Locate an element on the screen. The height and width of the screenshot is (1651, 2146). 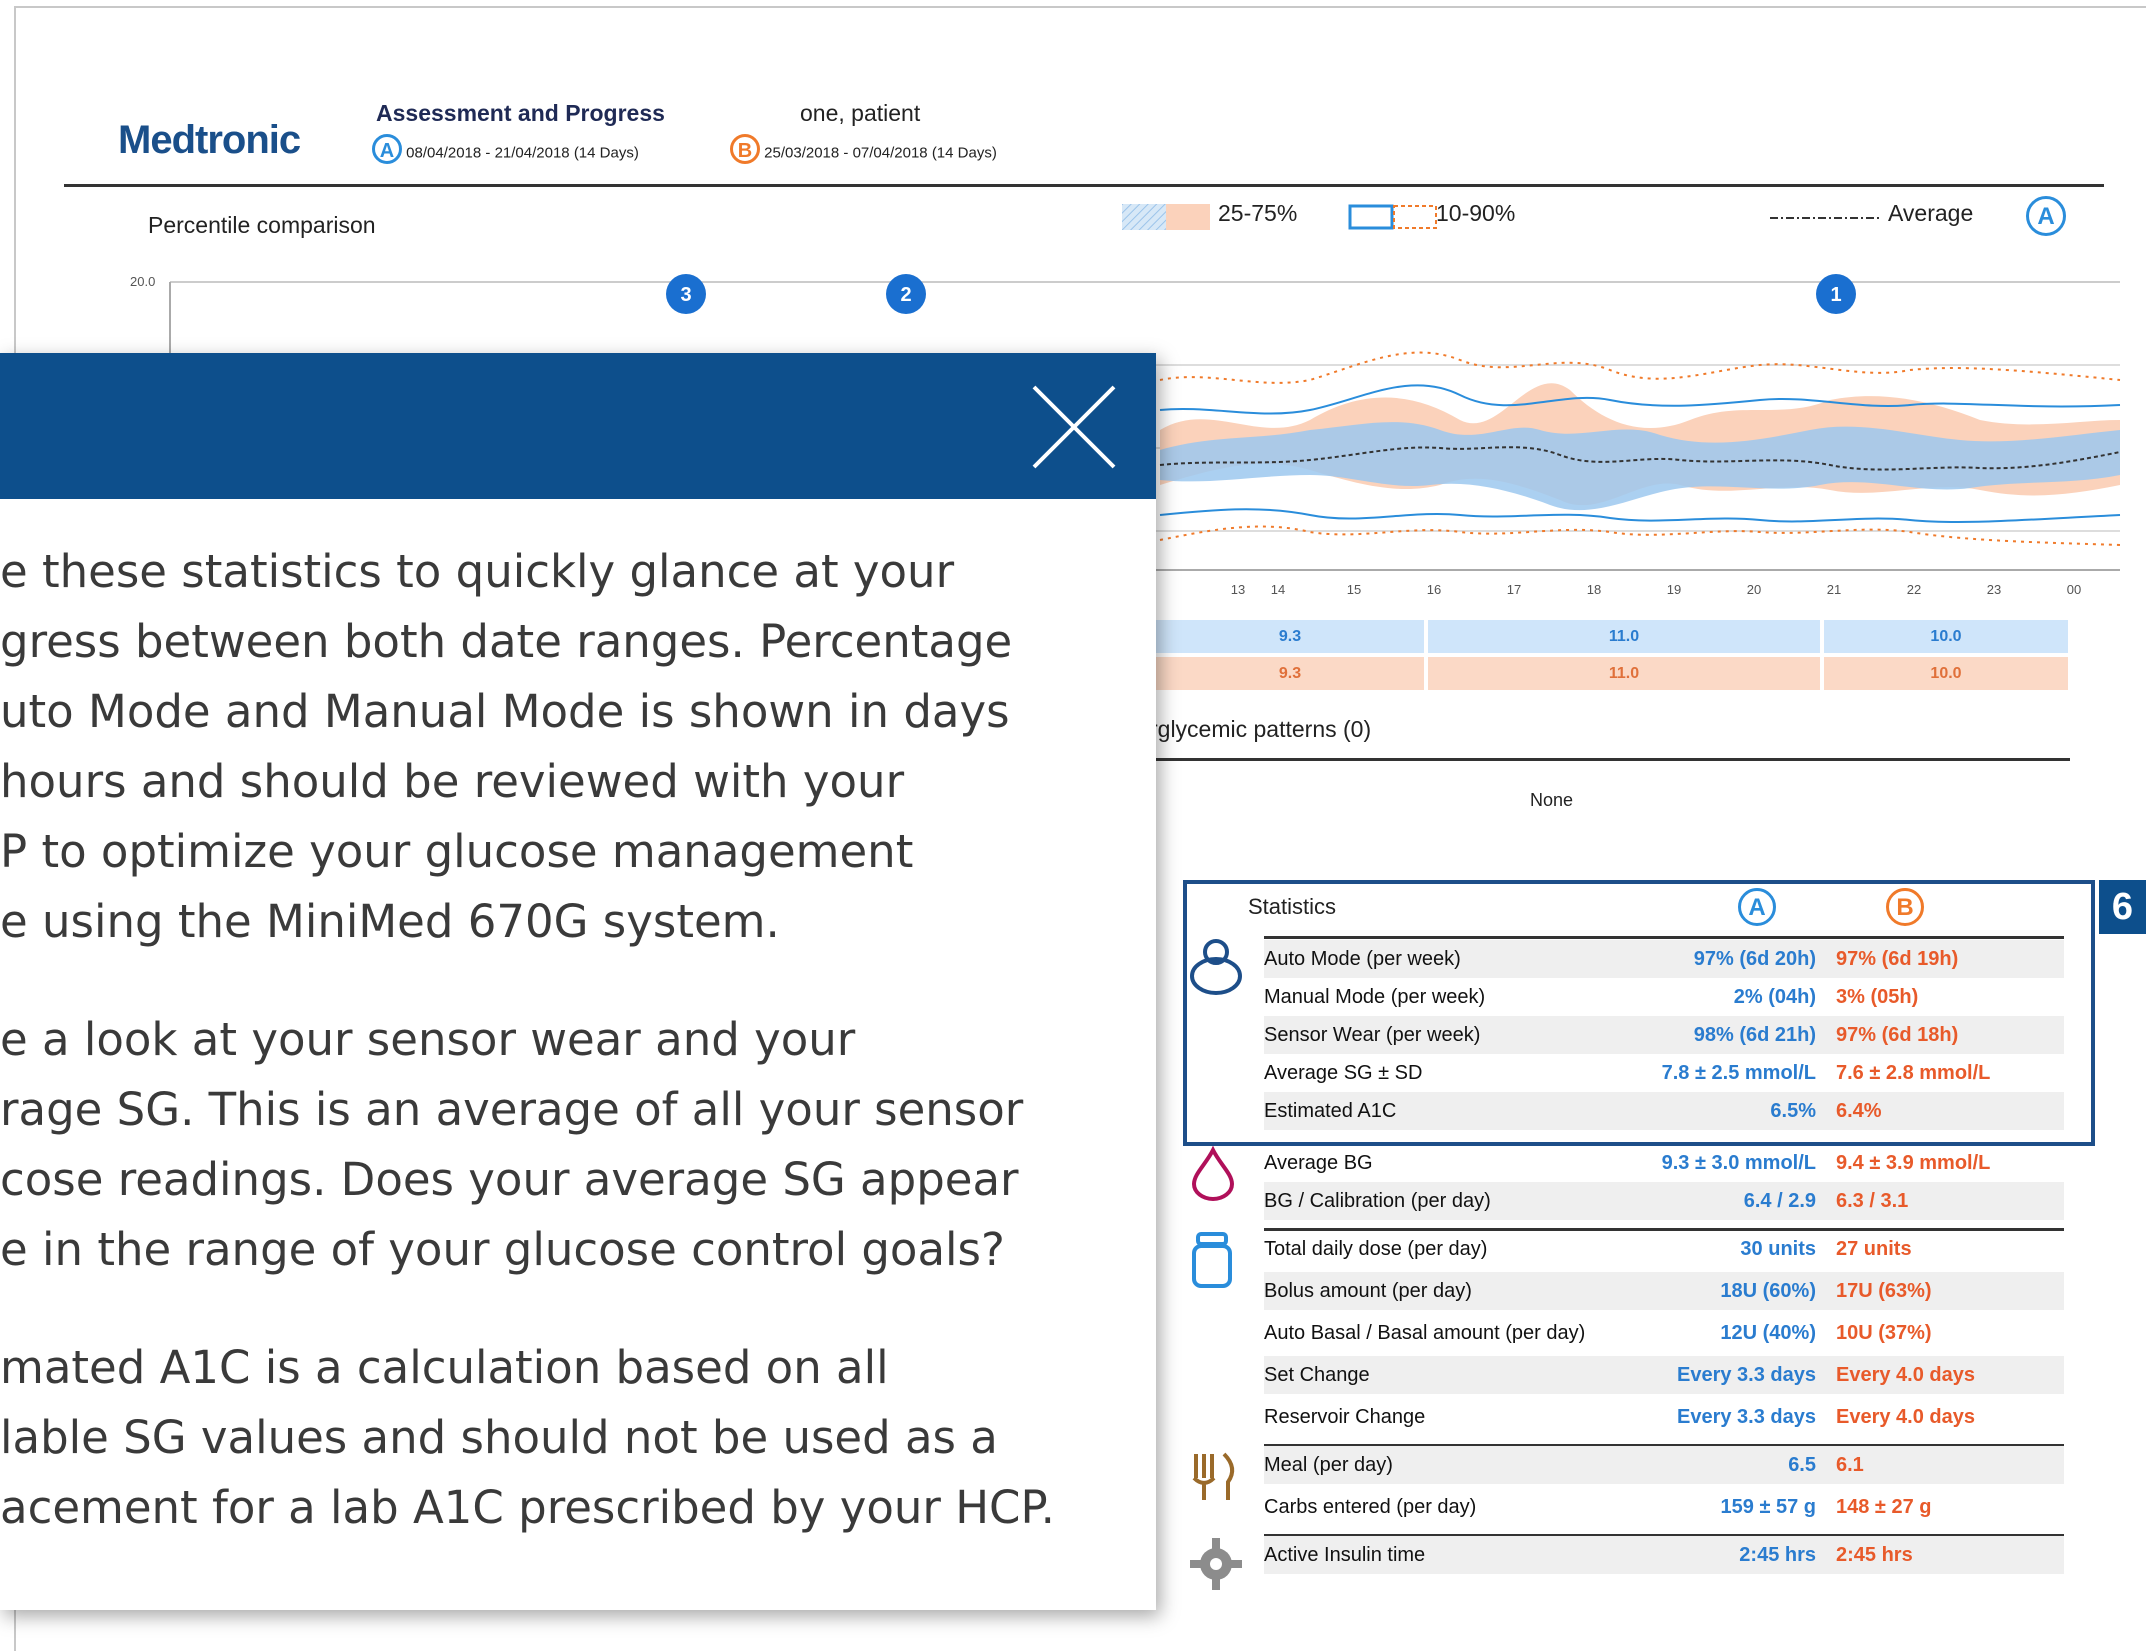
modal-text-line: e a look at your sensor wear and your is located at coordinates (428, 1039).